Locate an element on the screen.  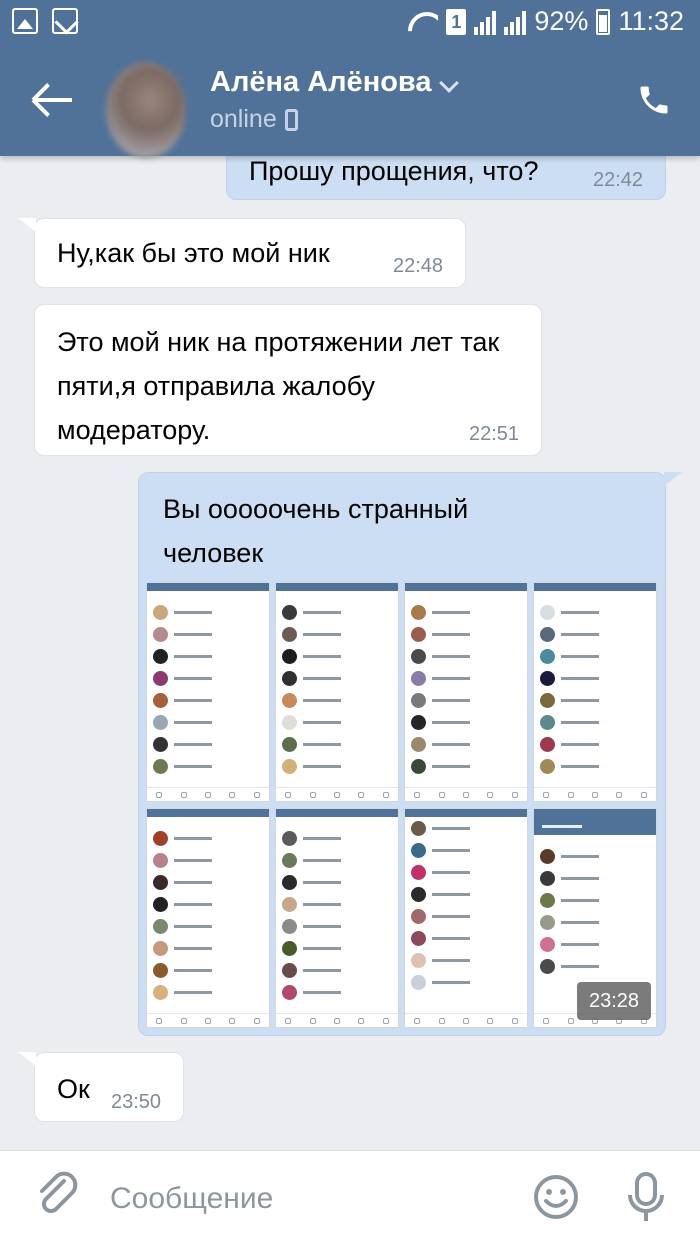
microphone-icon is located at coordinates (646, 1198).